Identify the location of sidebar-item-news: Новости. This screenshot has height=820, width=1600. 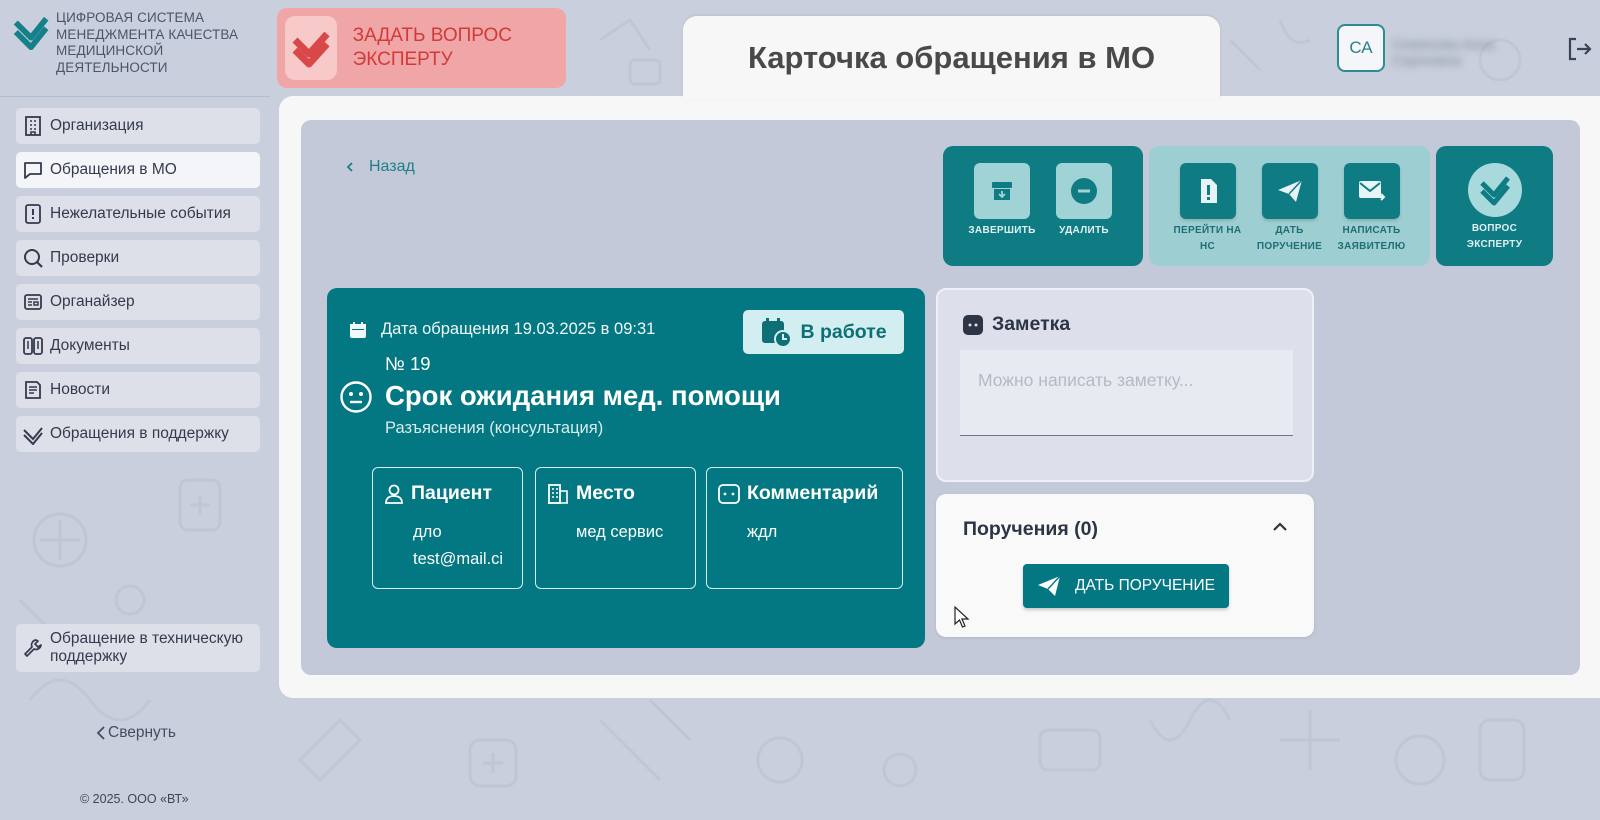
(138, 390).